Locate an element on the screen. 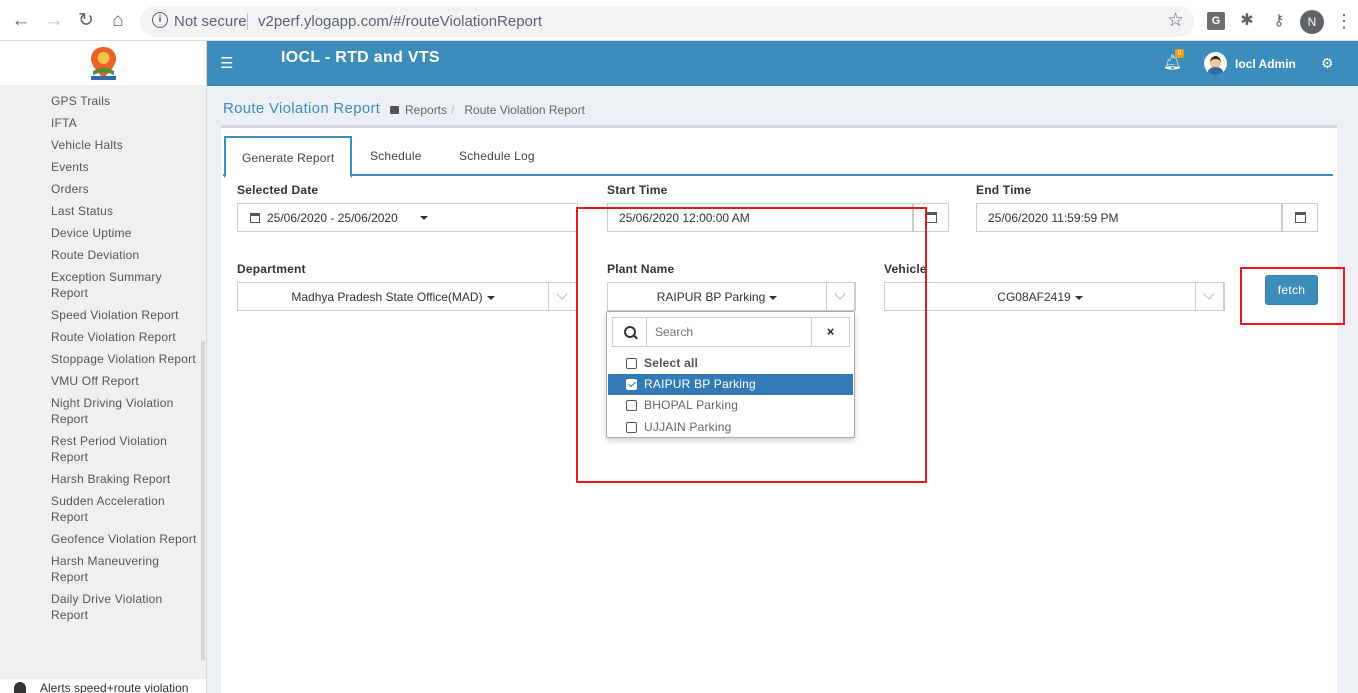 The image size is (1358, 693). extensions-puzzle-icon: ✱ is located at coordinates (1247, 21).